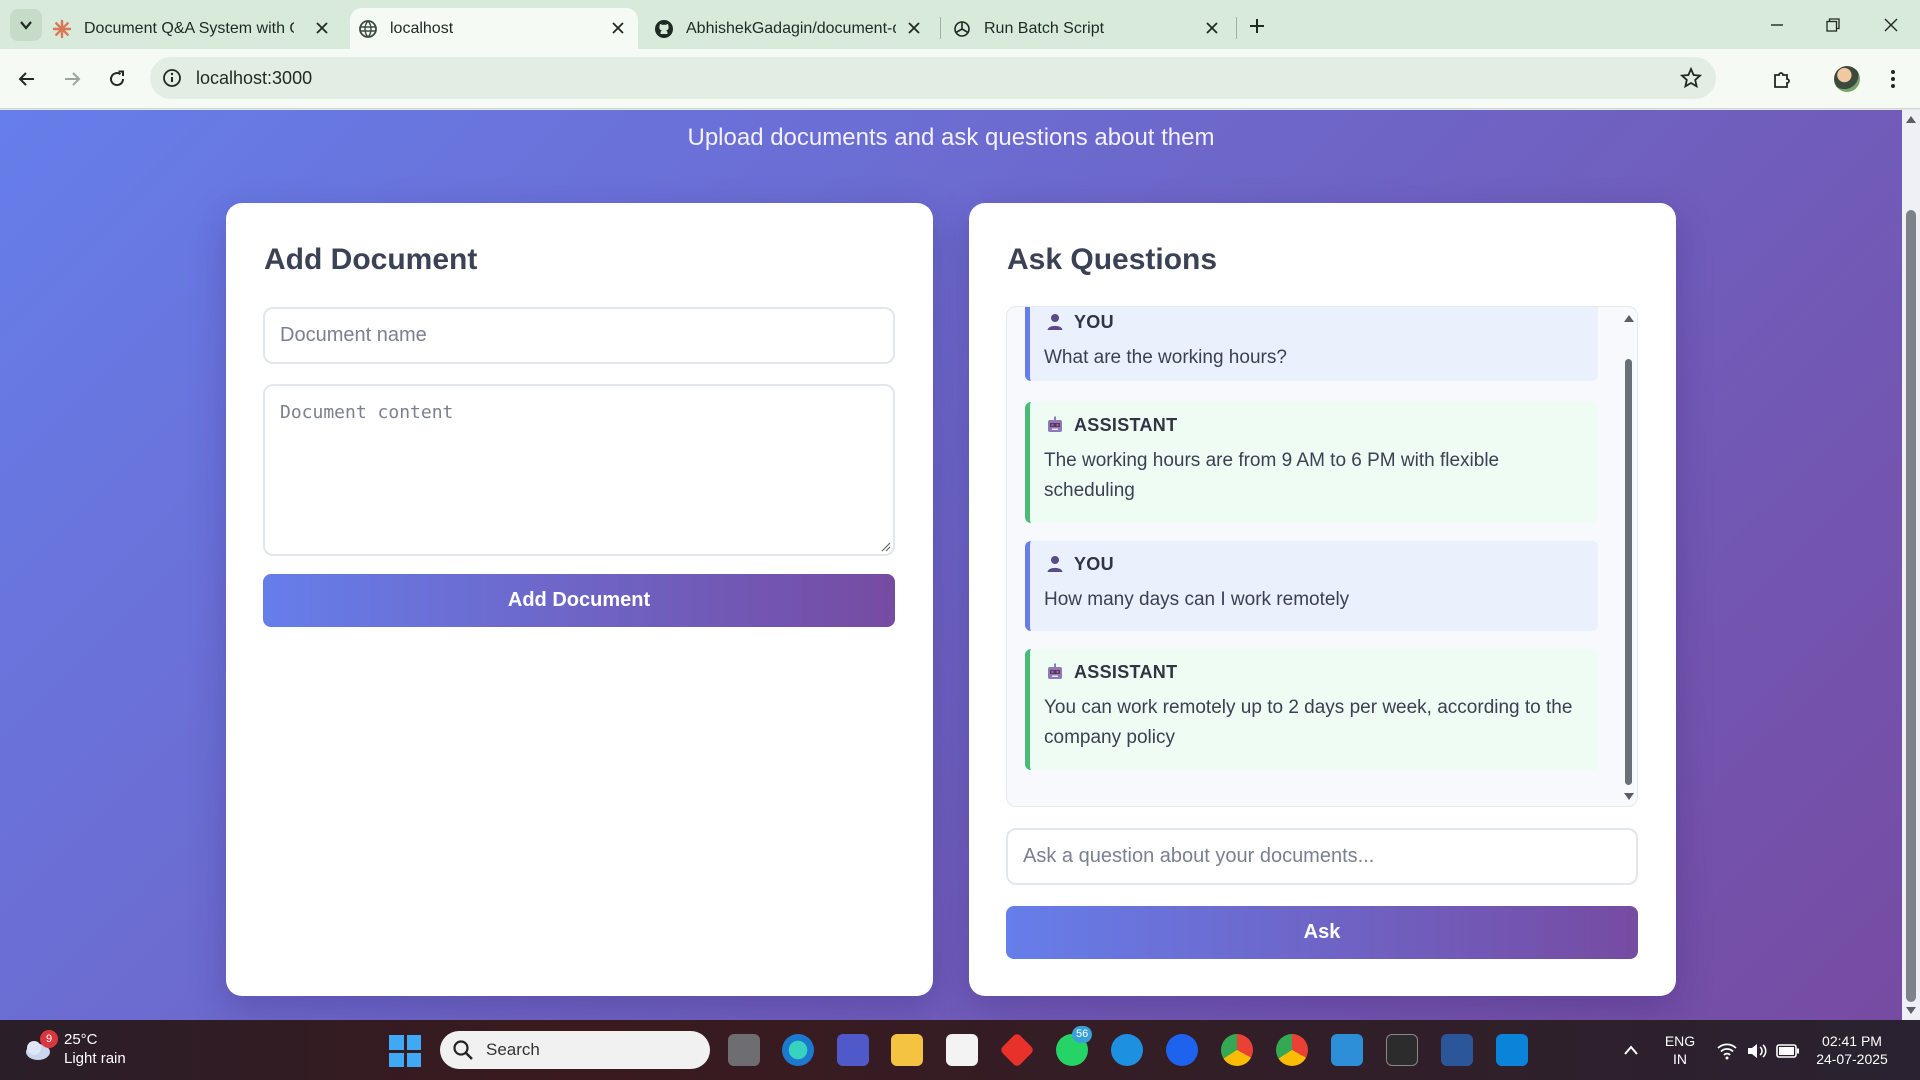 This screenshot has width=1920, height=1080. I want to click on message-text: How many days can I work remotely, so click(1197, 599).